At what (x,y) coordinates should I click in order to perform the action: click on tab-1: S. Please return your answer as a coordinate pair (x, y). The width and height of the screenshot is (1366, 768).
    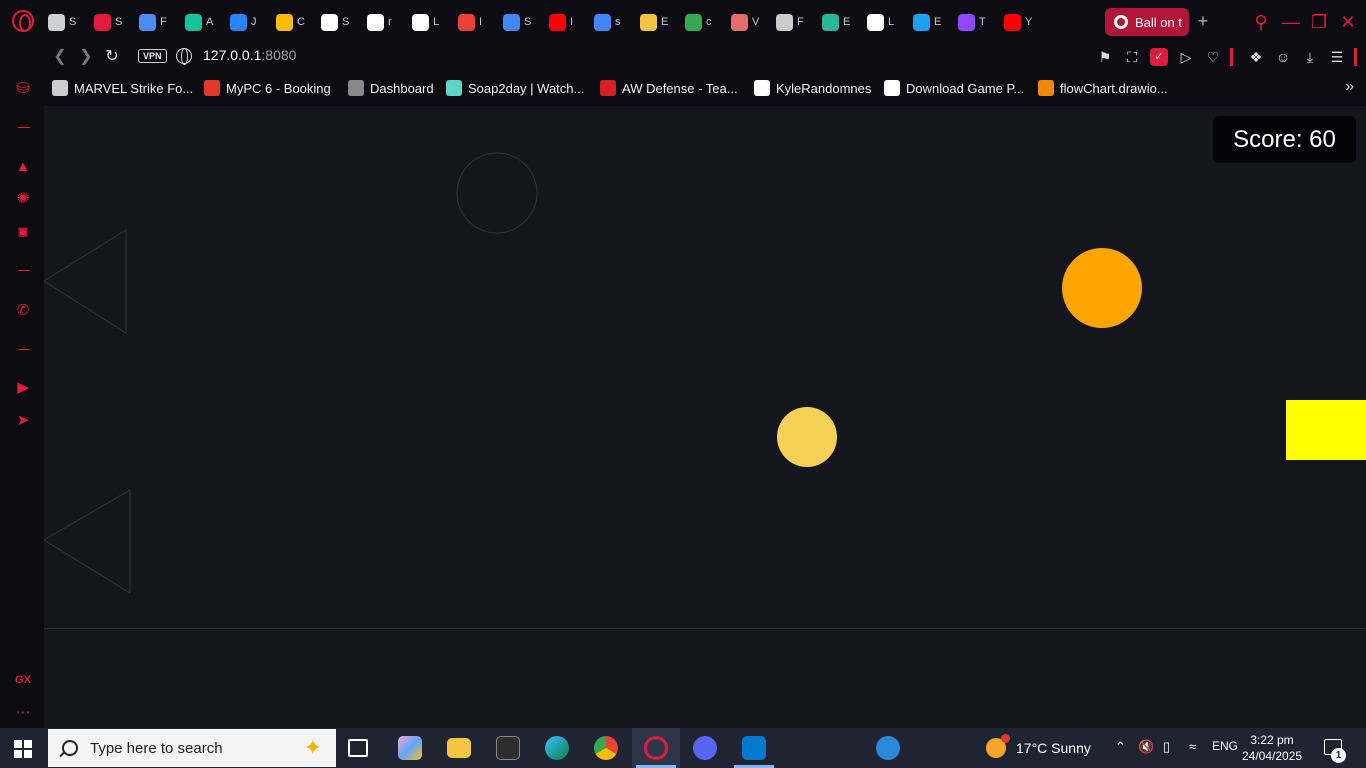
    Looking at the image, I should click on (111, 22).